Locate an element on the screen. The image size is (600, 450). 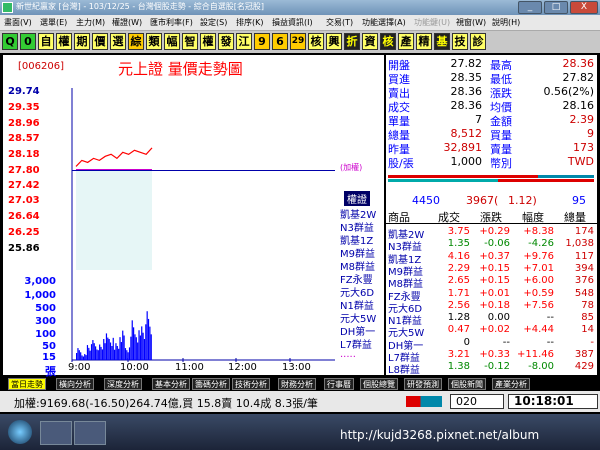
right-number: 95 is located at coordinates (579, 200).